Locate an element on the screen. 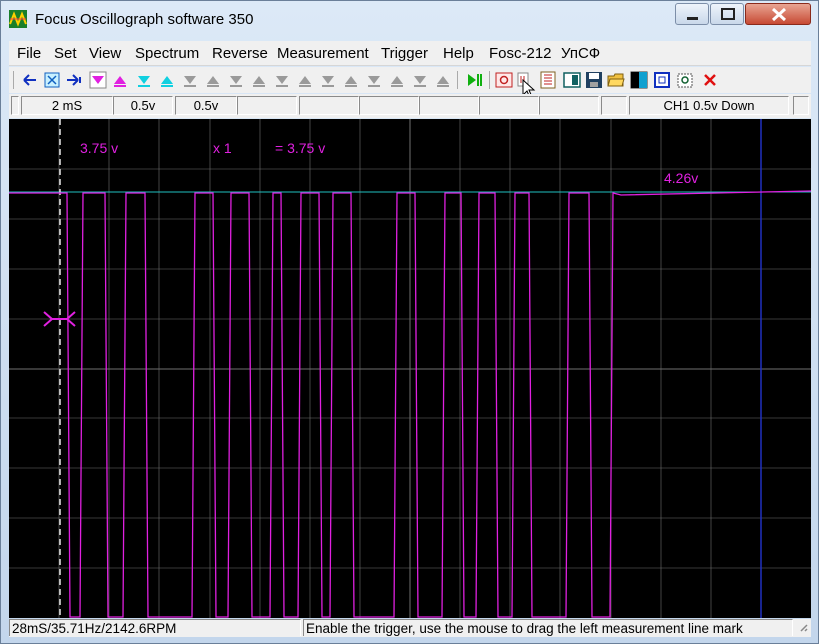 The height and width of the screenshot is (644, 819). menu-spectrum: Spectrum is located at coordinates (167, 53).